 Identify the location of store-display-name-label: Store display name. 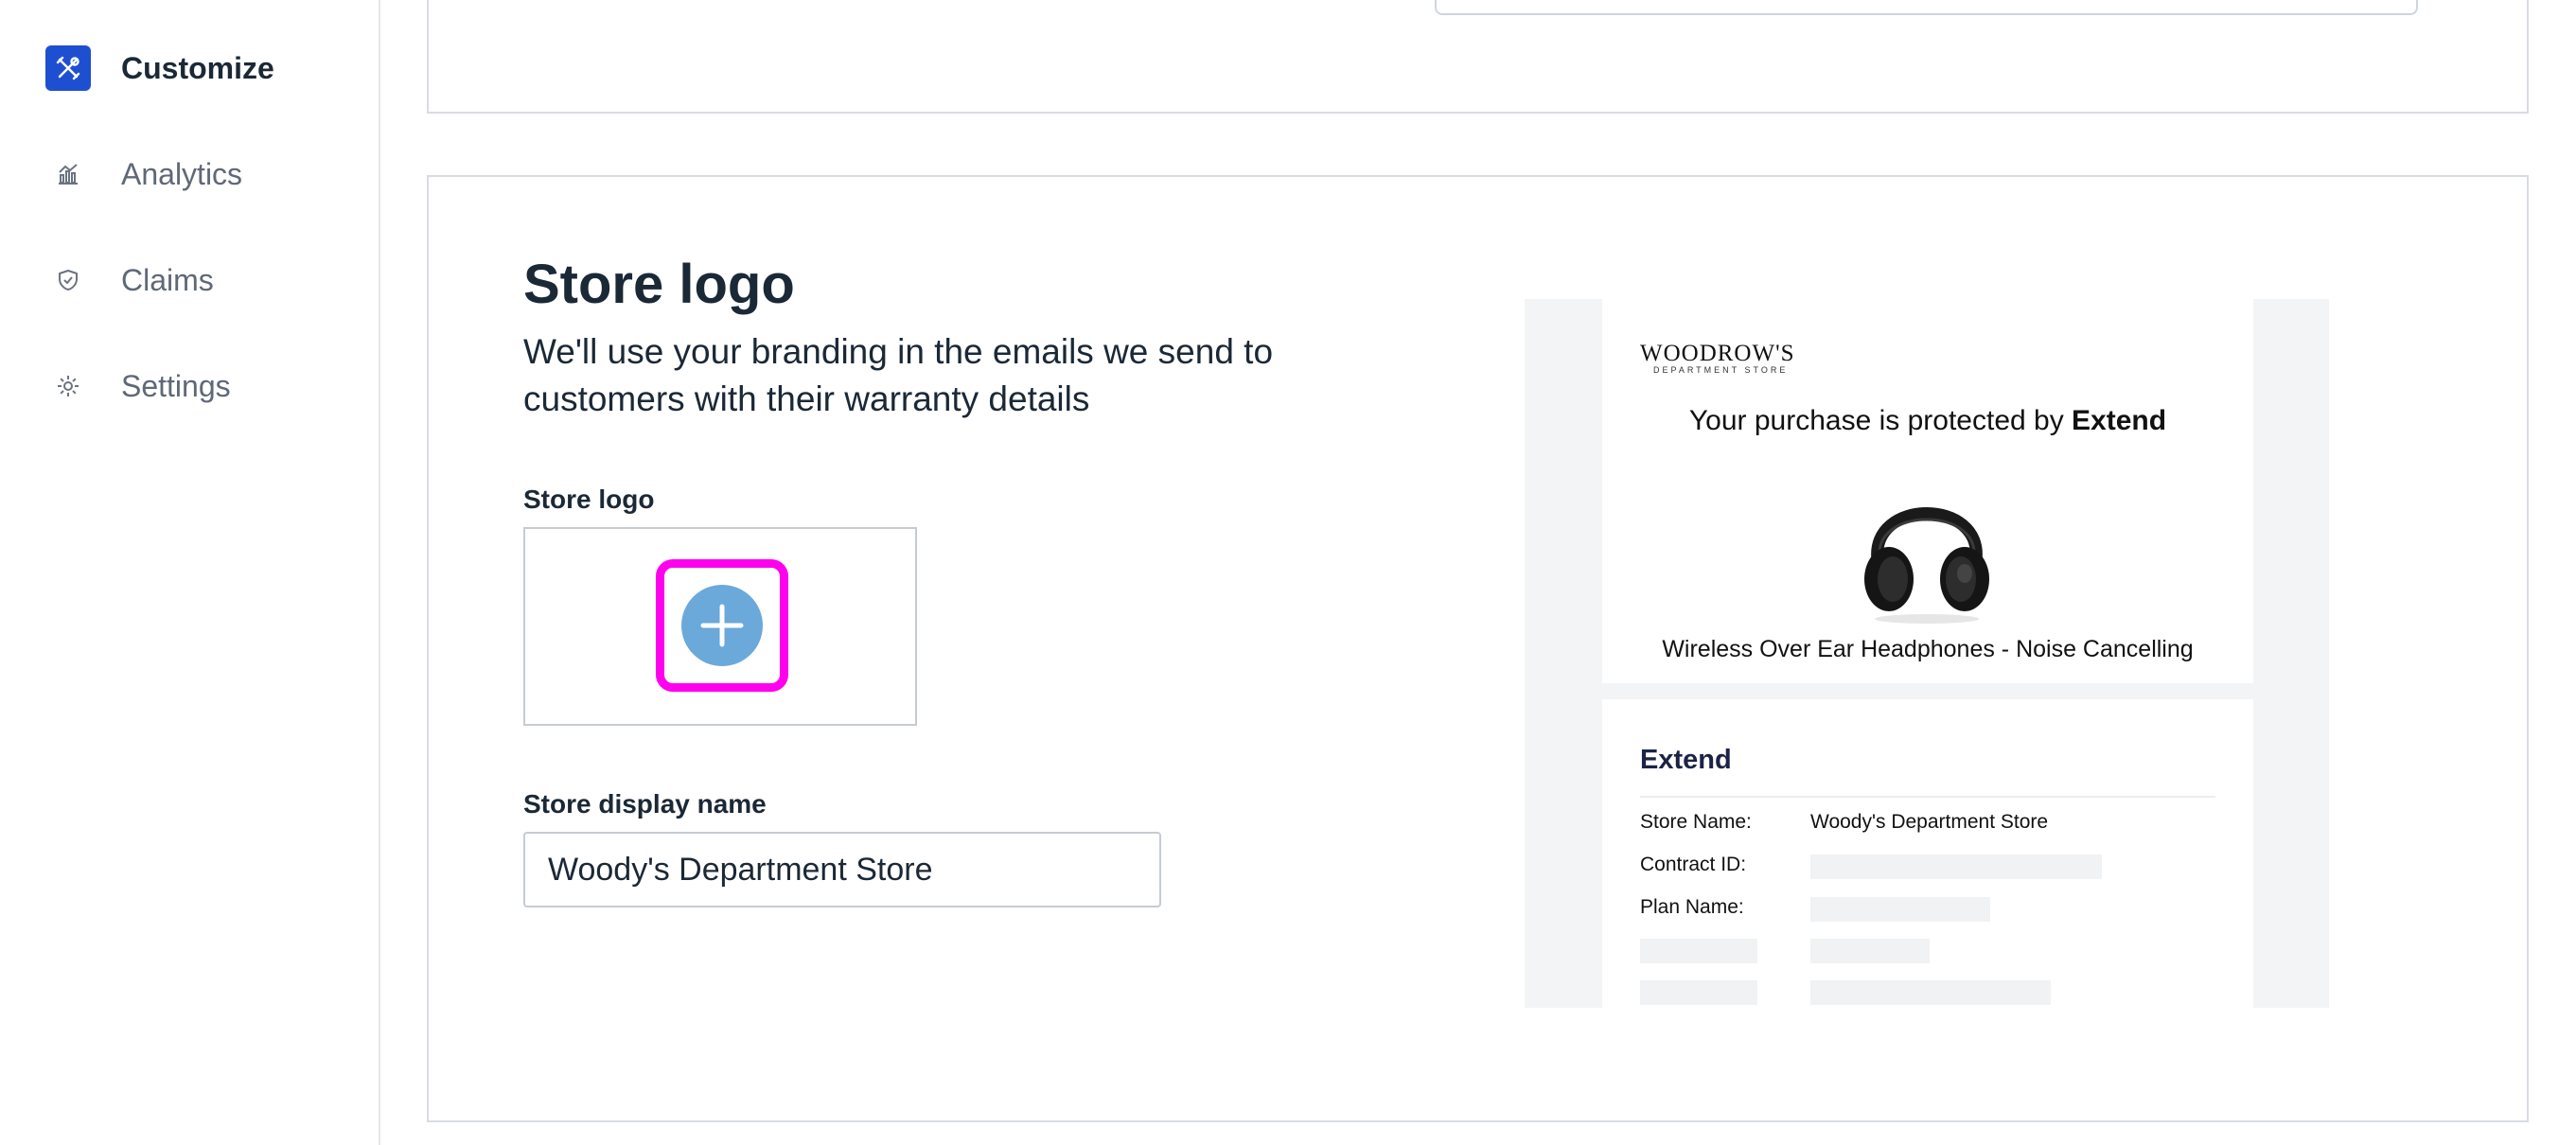
(645, 804).